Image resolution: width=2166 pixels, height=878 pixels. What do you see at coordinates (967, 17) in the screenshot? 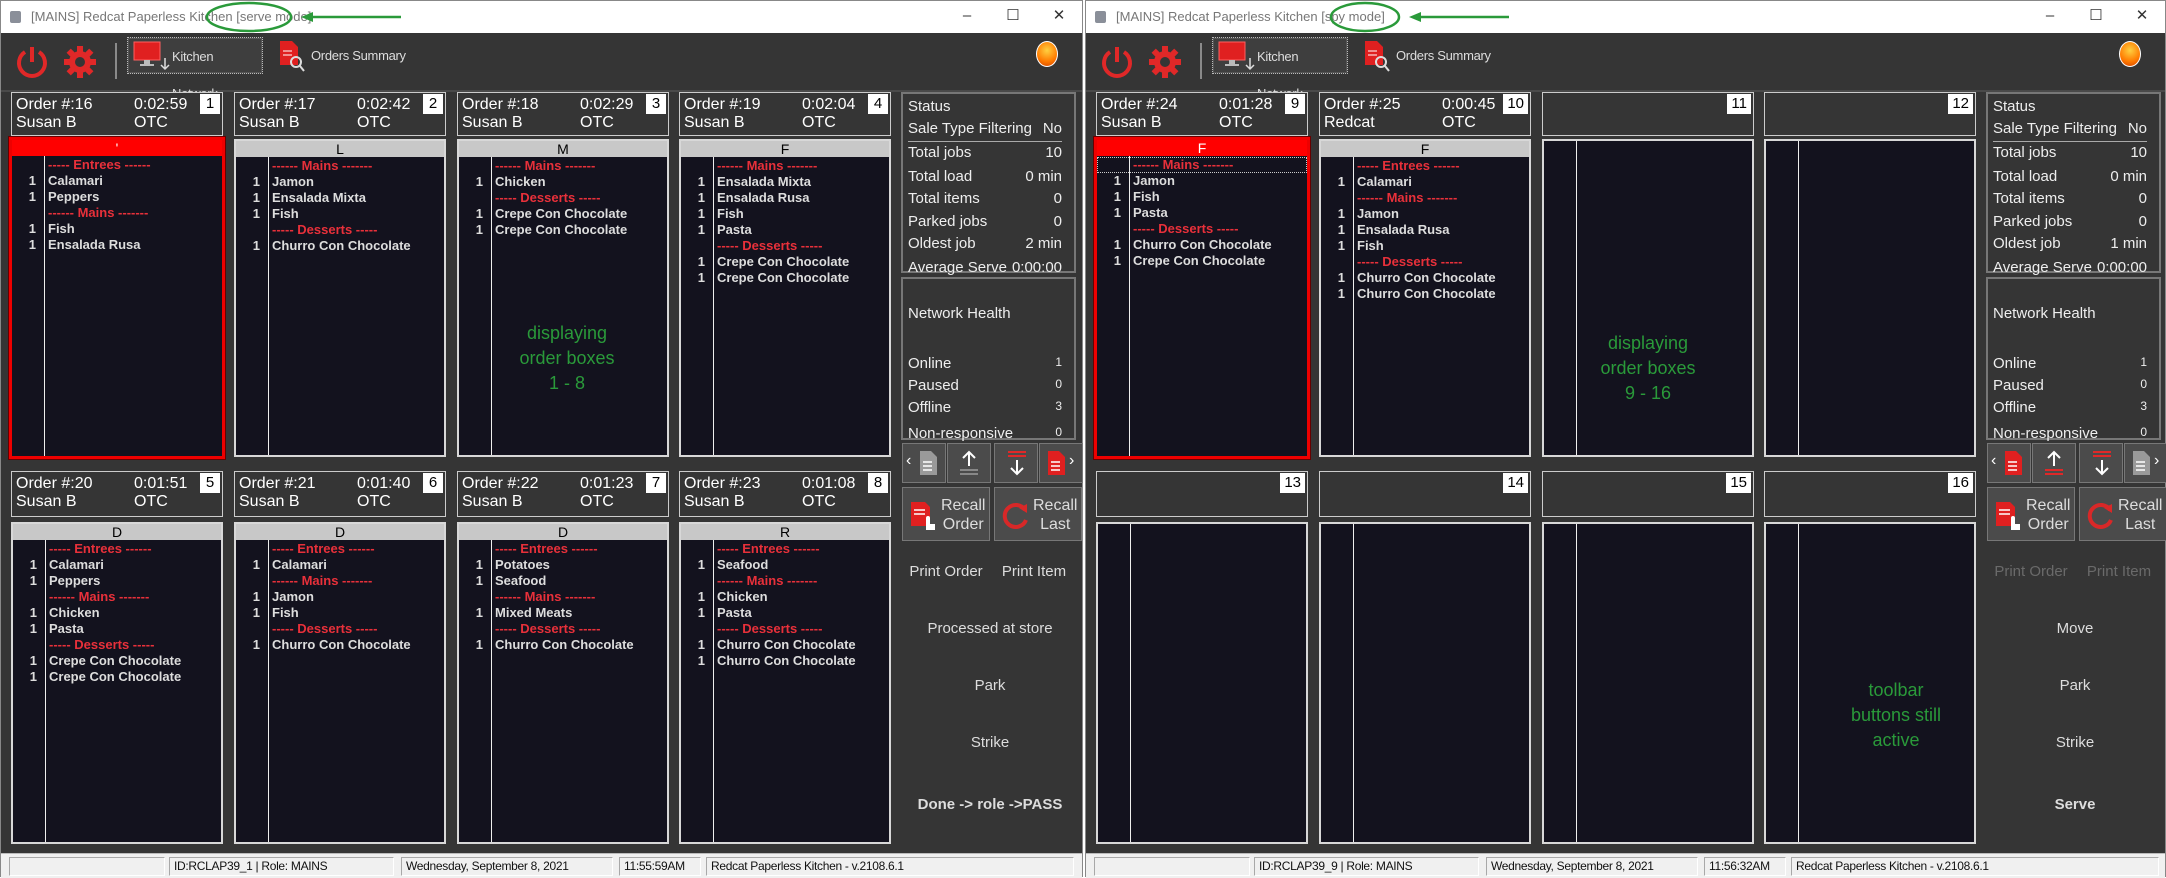
I see `minimize-button: –` at bounding box center [967, 17].